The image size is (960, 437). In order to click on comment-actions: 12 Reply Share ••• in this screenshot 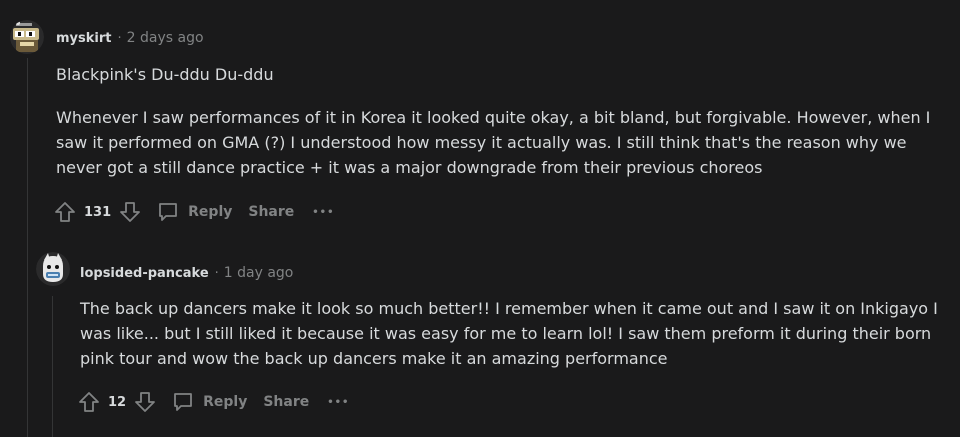, I will do `click(212, 402)`.